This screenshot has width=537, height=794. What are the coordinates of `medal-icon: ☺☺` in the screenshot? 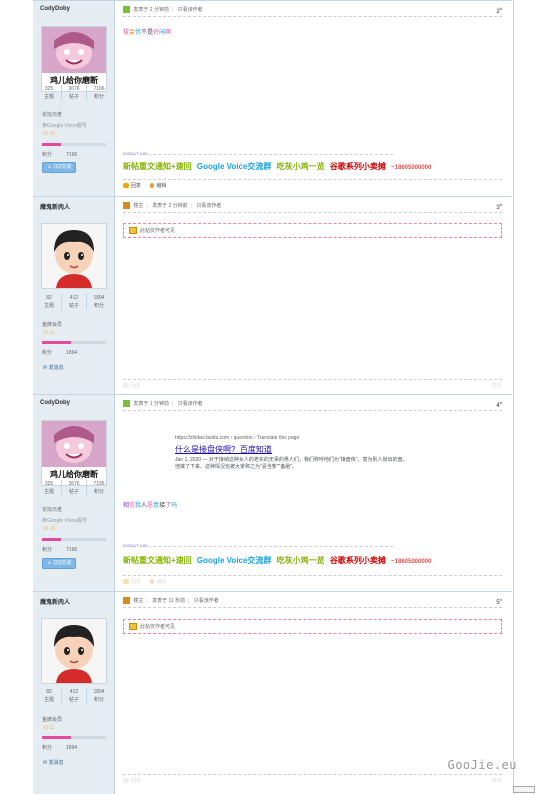 It's located at (49, 133).